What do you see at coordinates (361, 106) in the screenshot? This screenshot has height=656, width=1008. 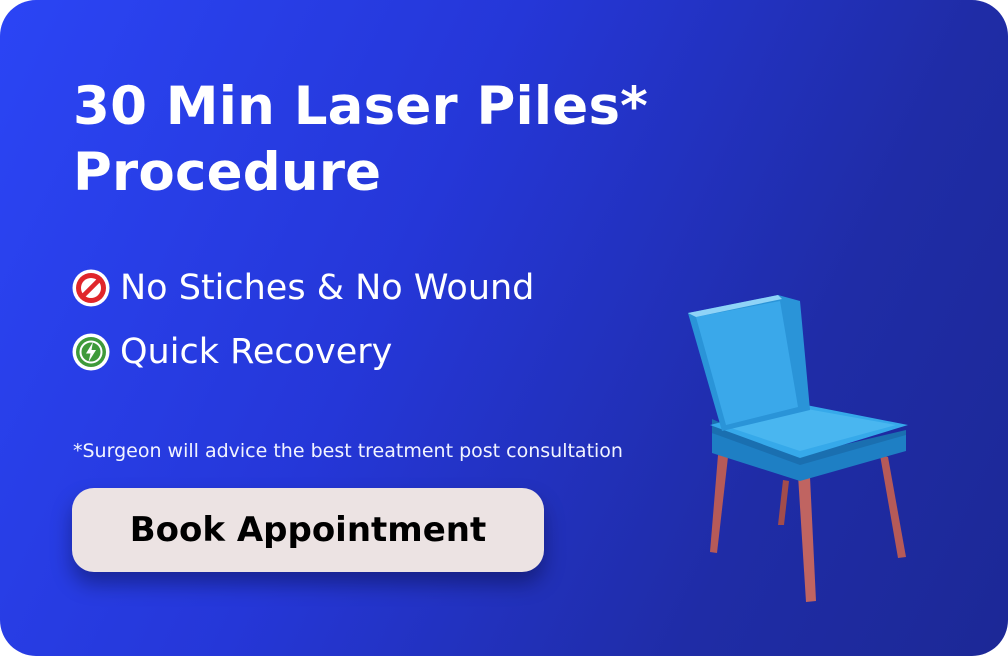 I see `promo-title-line-1: 30 Min Laser Piles*` at bounding box center [361, 106].